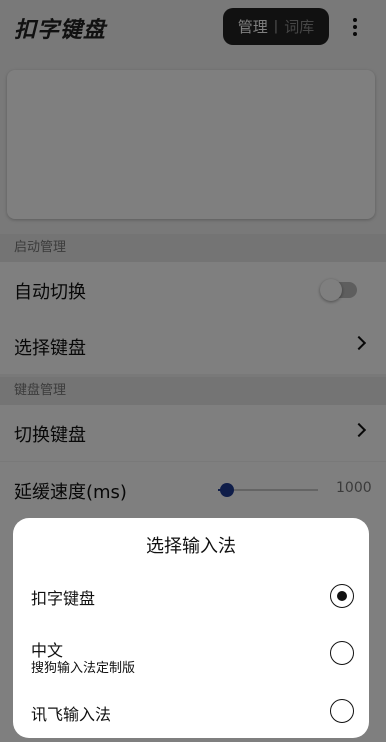 Image resolution: width=386 pixels, height=742 pixels. I want to click on option-label: 扣字键盘, so click(63, 598).